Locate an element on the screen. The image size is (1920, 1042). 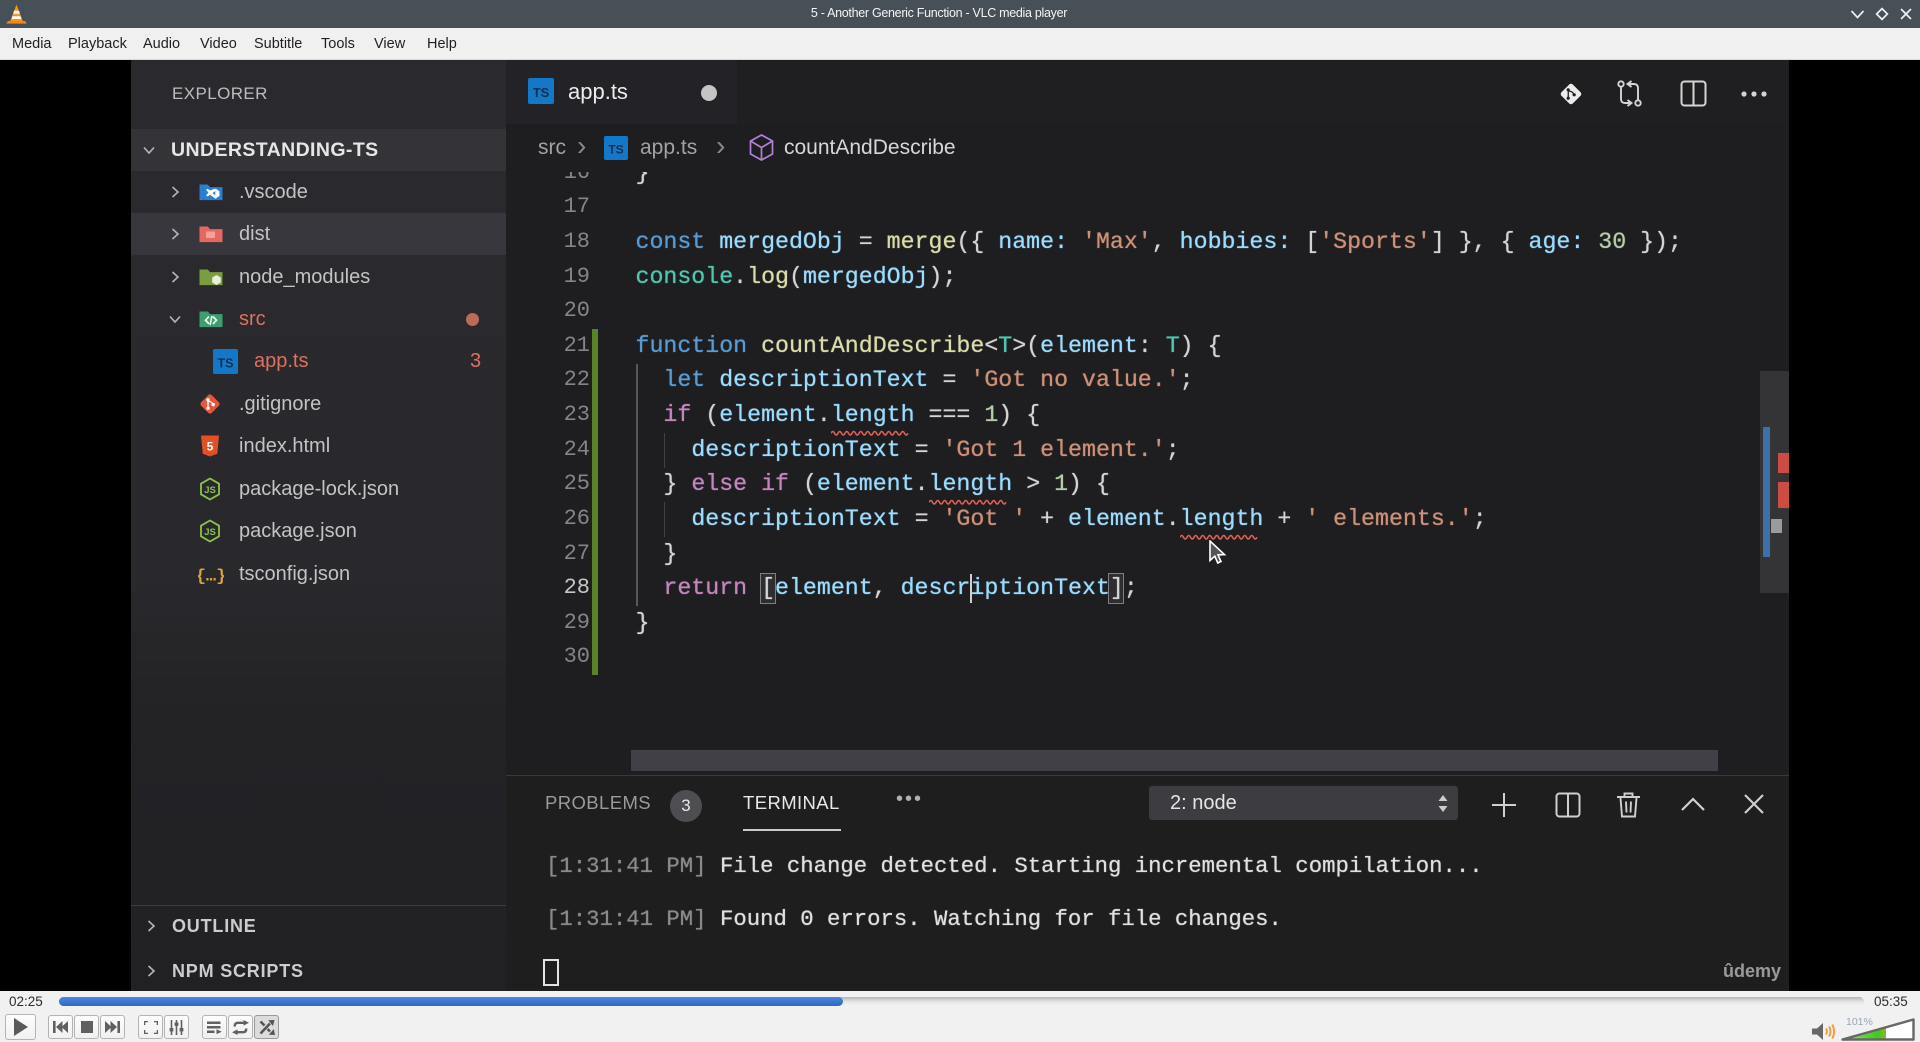
svg-text: 5 is located at coordinates (210, 447).